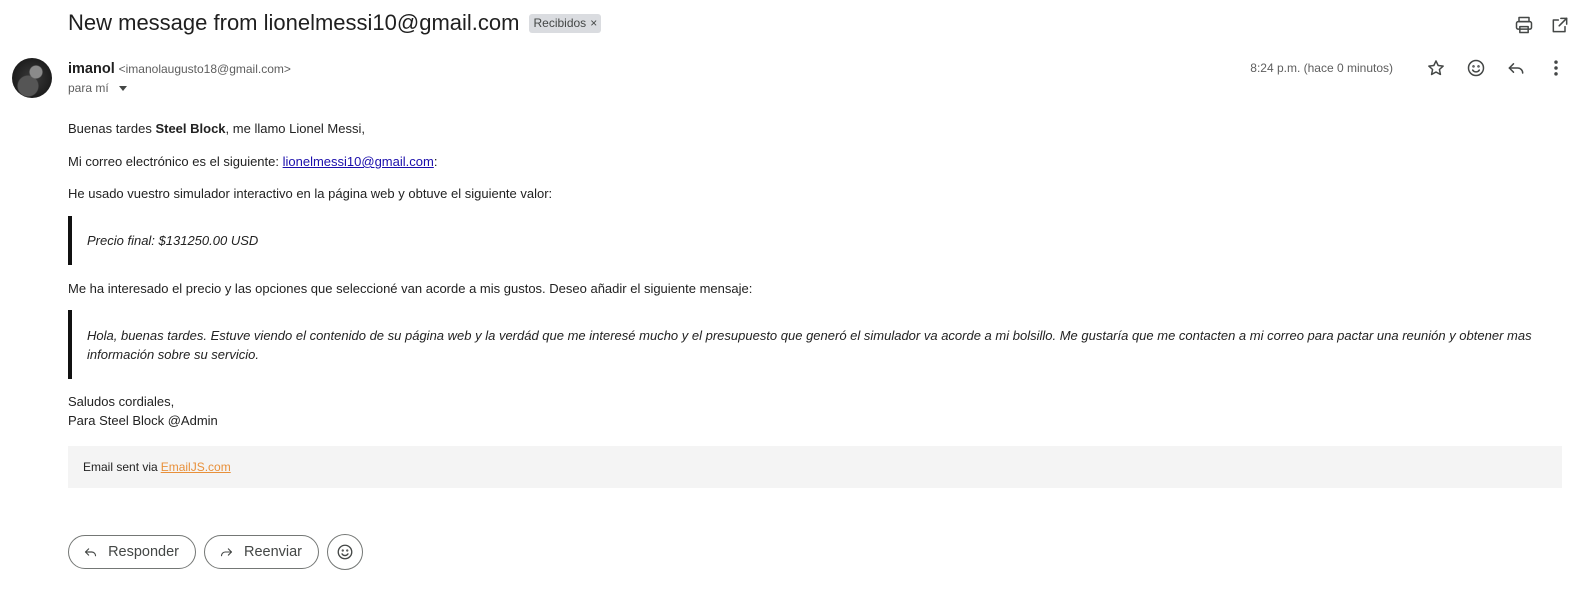  What do you see at coordinates (173, 240) in the screenshot?
I see `price-quote-text: Precio final: $131250.00 USD` at bounding box center [173, 240].